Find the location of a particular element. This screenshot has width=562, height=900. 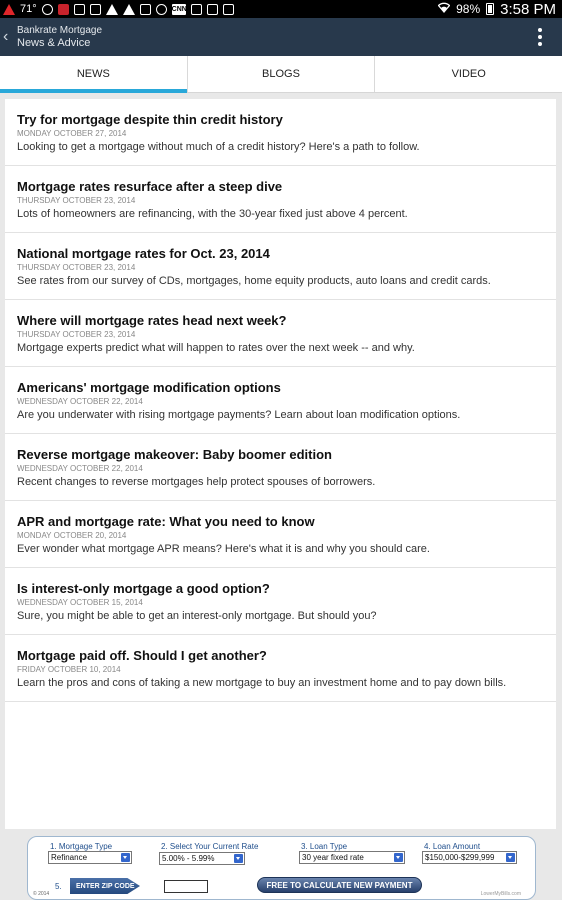

calculate-payment-button: FREE TO CALCULATE NEW PAYMENT is located at coordinates (339, 885).